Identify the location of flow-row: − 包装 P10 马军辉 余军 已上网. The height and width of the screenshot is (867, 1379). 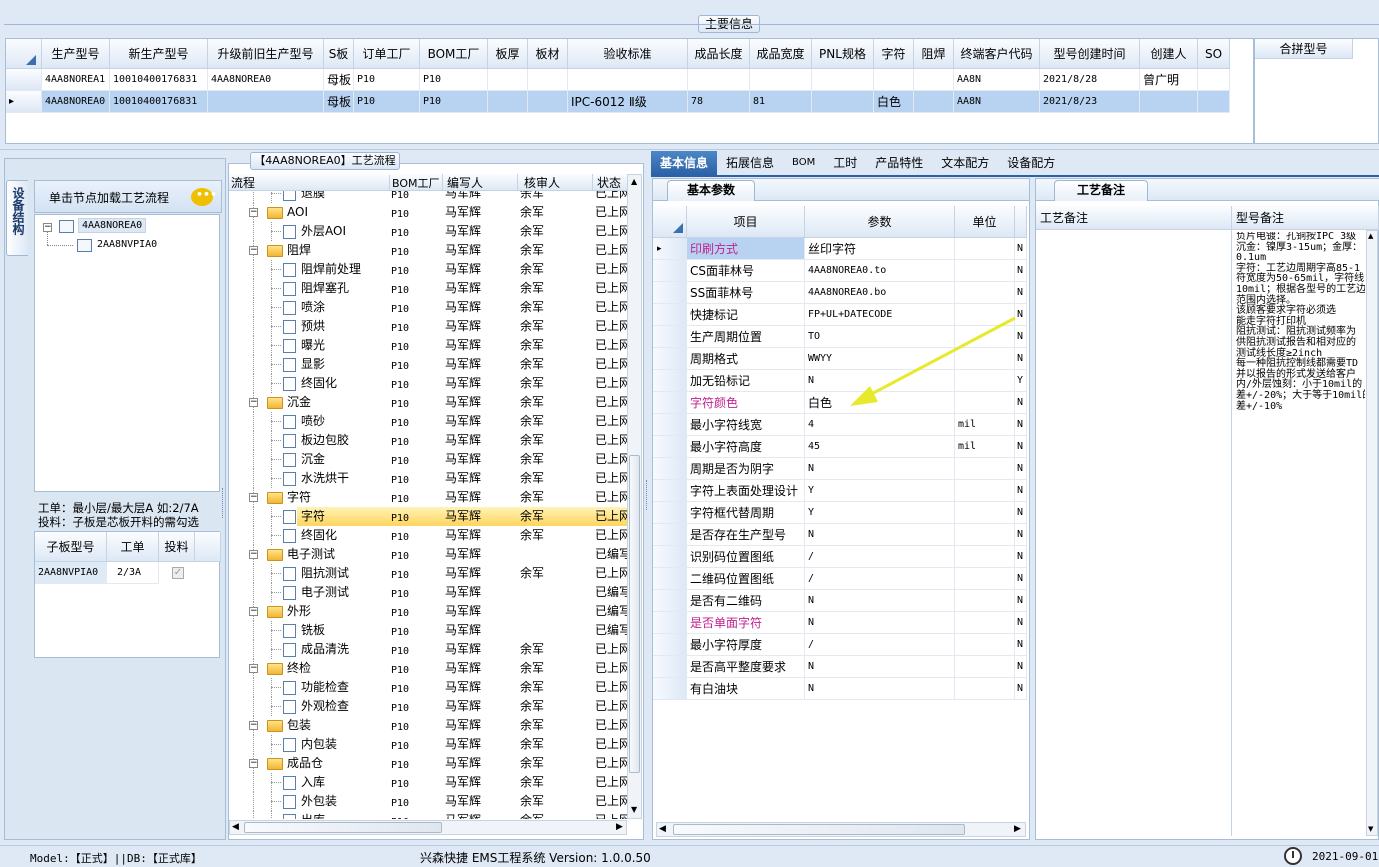
(428, 725).